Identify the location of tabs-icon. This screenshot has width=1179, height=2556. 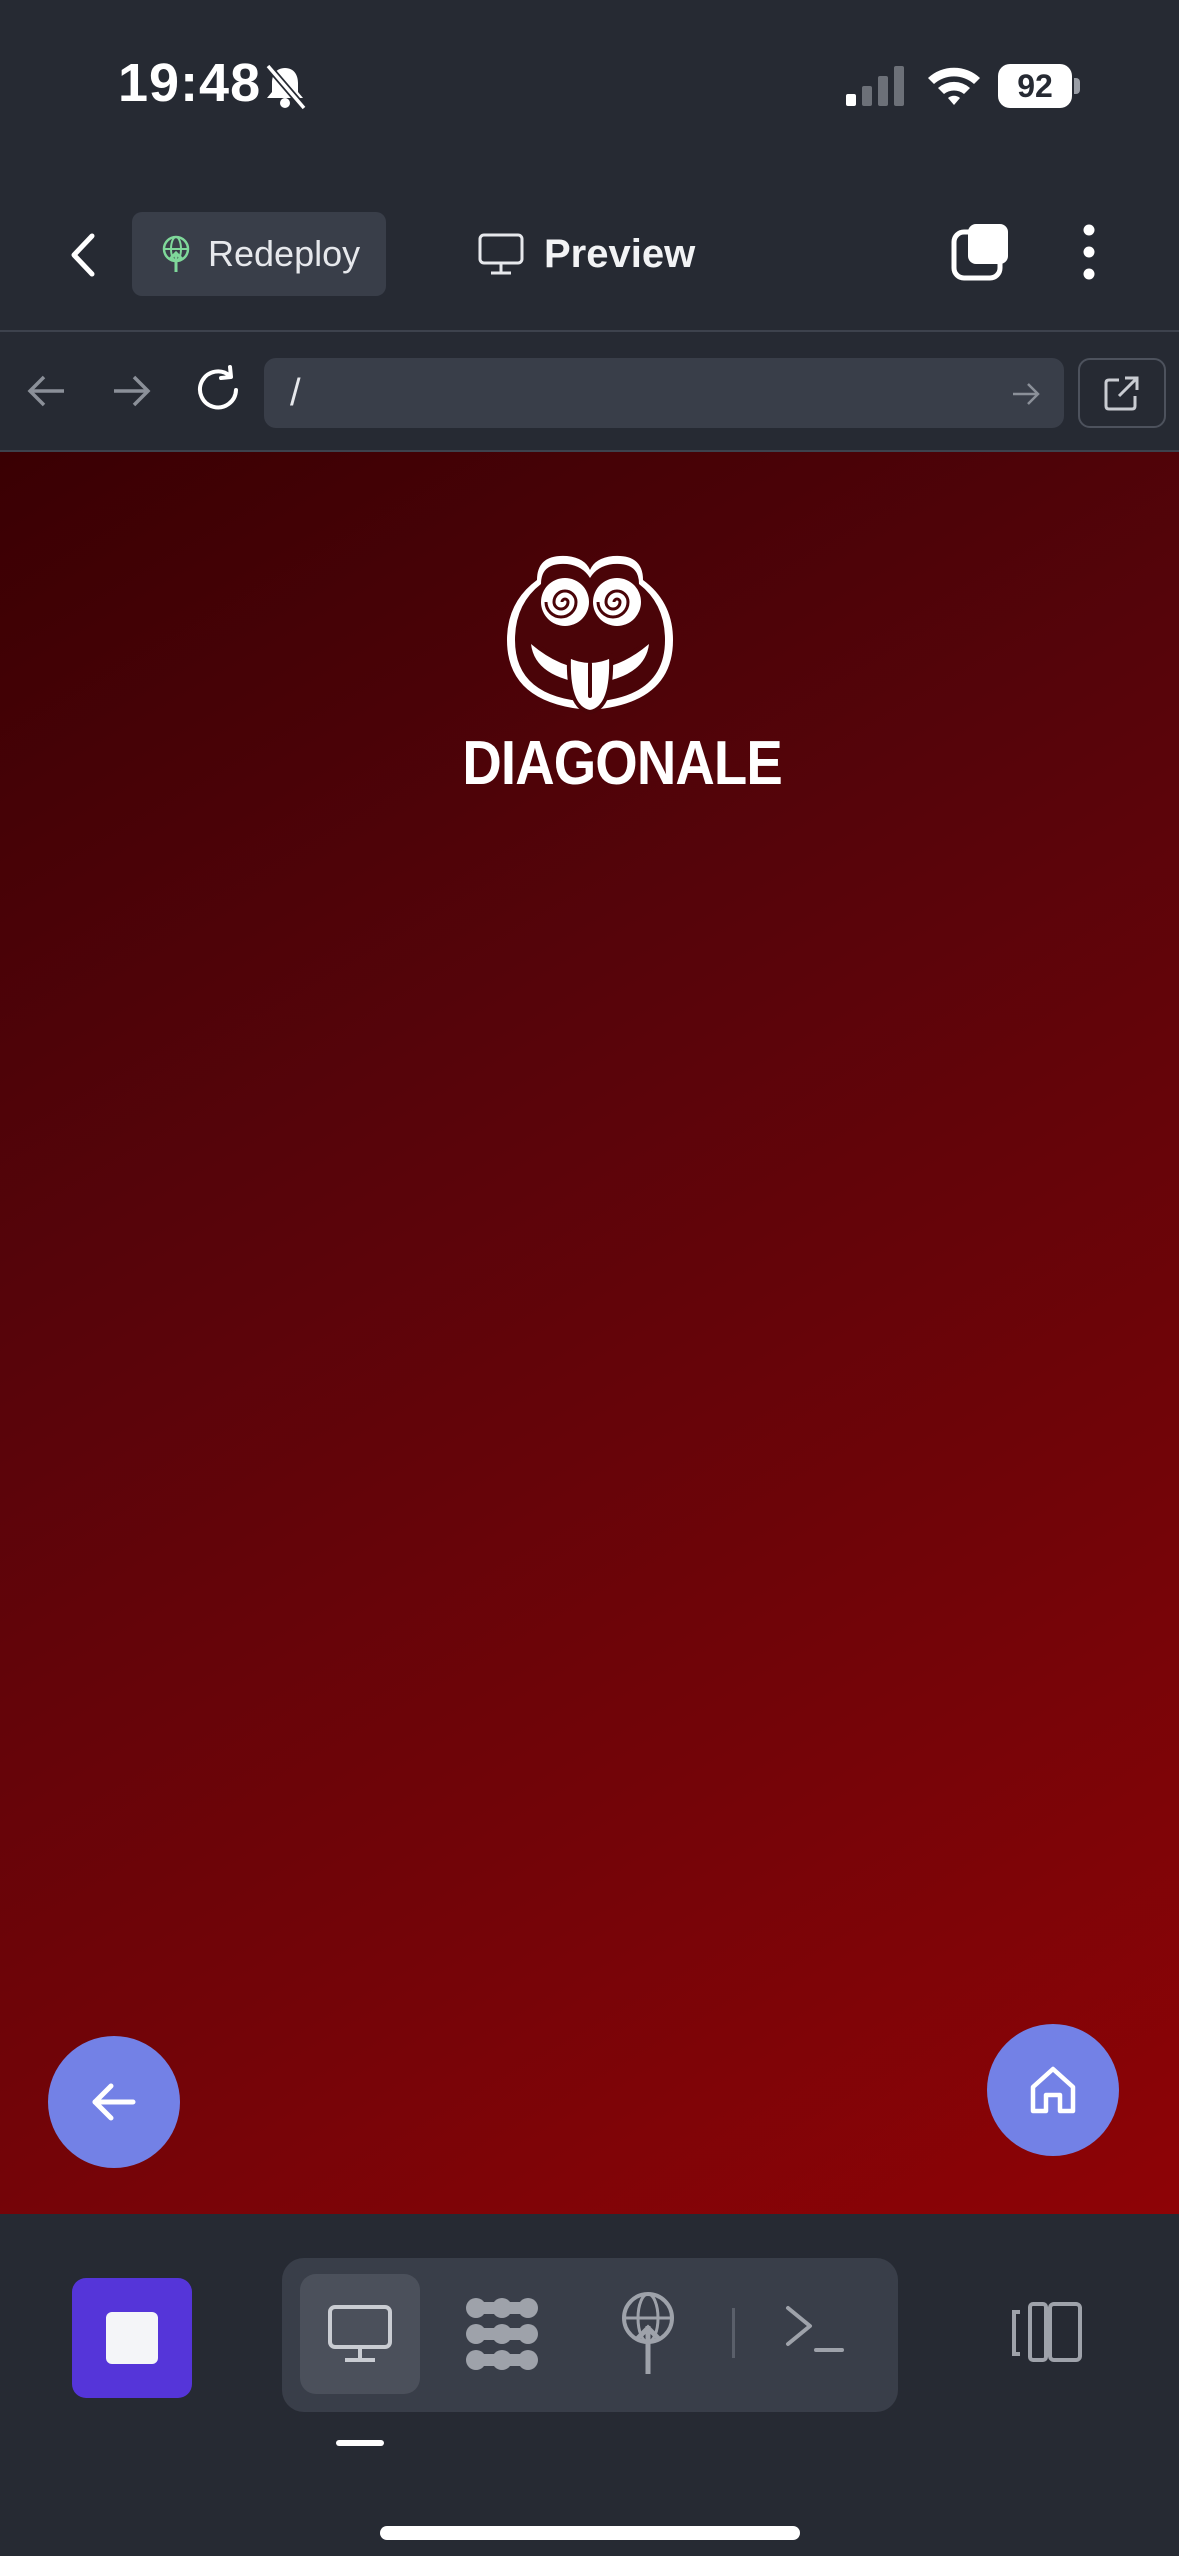
(982, 252).